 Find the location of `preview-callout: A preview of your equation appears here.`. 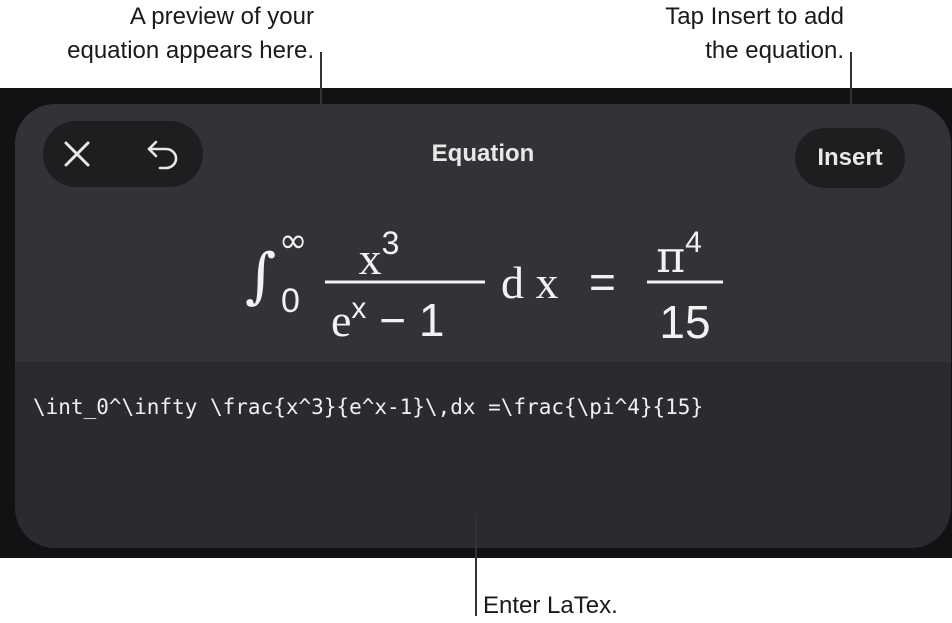

preview-callout: A preview of your equation appears here. is located at coordinates (190, 34).